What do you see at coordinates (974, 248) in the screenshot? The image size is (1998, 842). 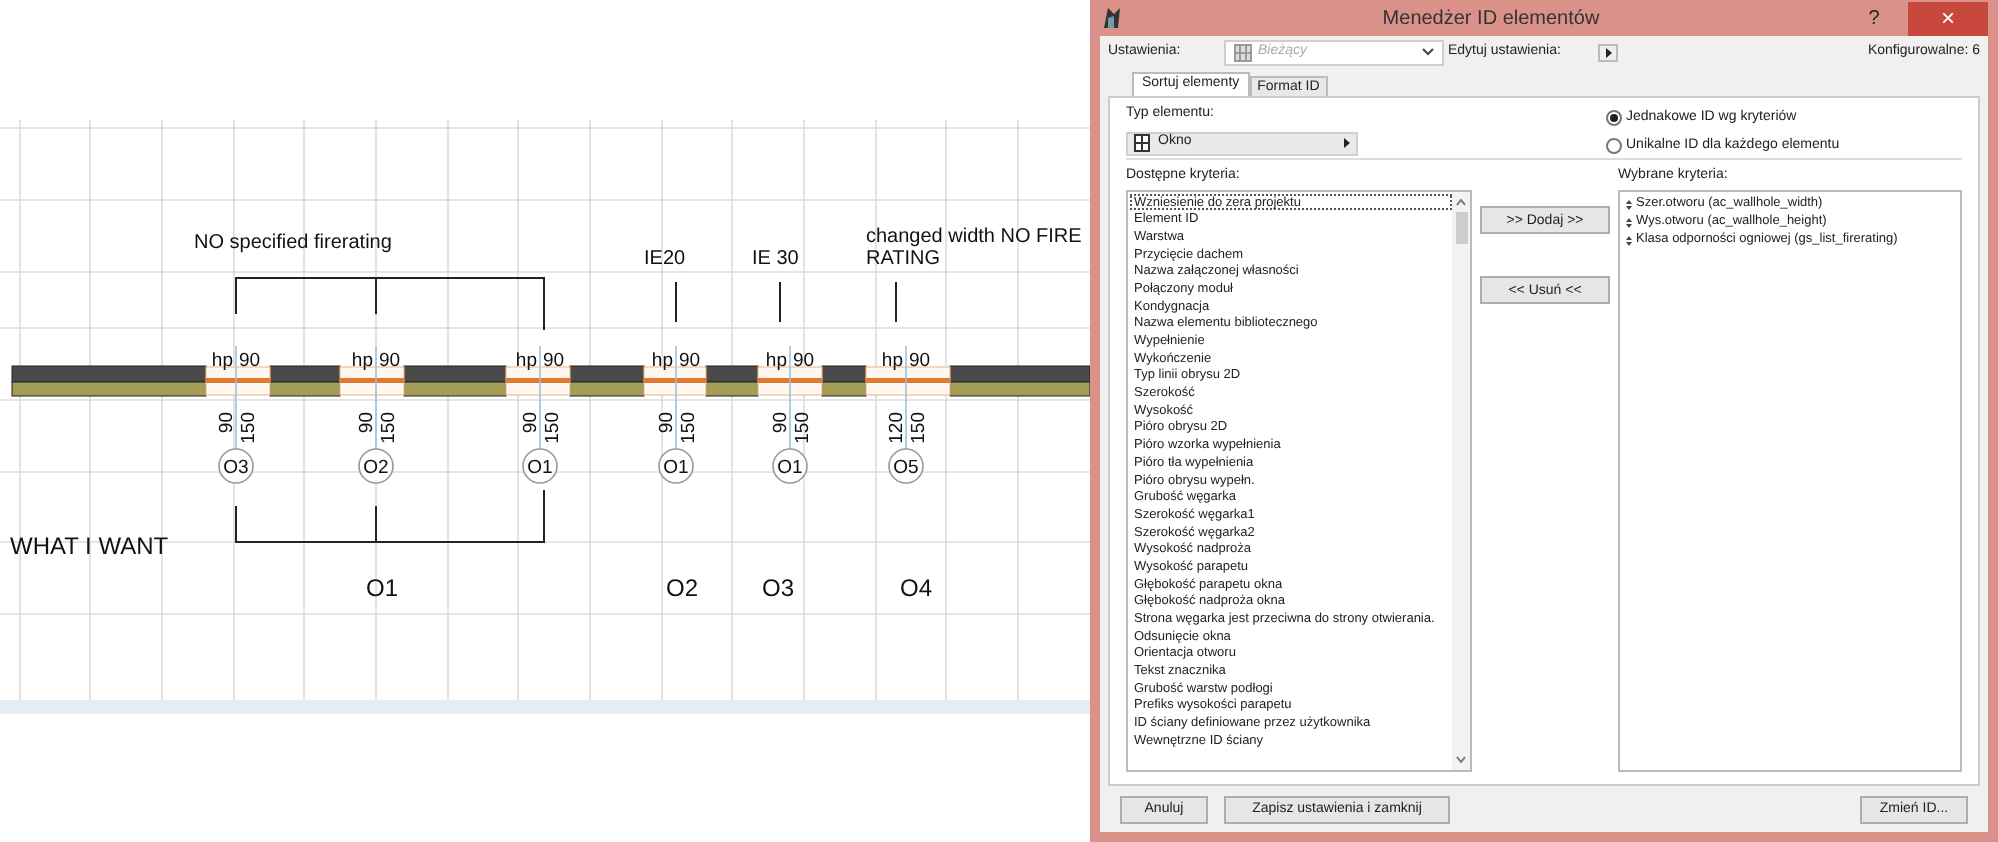 I see `note-text: changed width NO FIRE RATING` at bounding box center [974, 248].